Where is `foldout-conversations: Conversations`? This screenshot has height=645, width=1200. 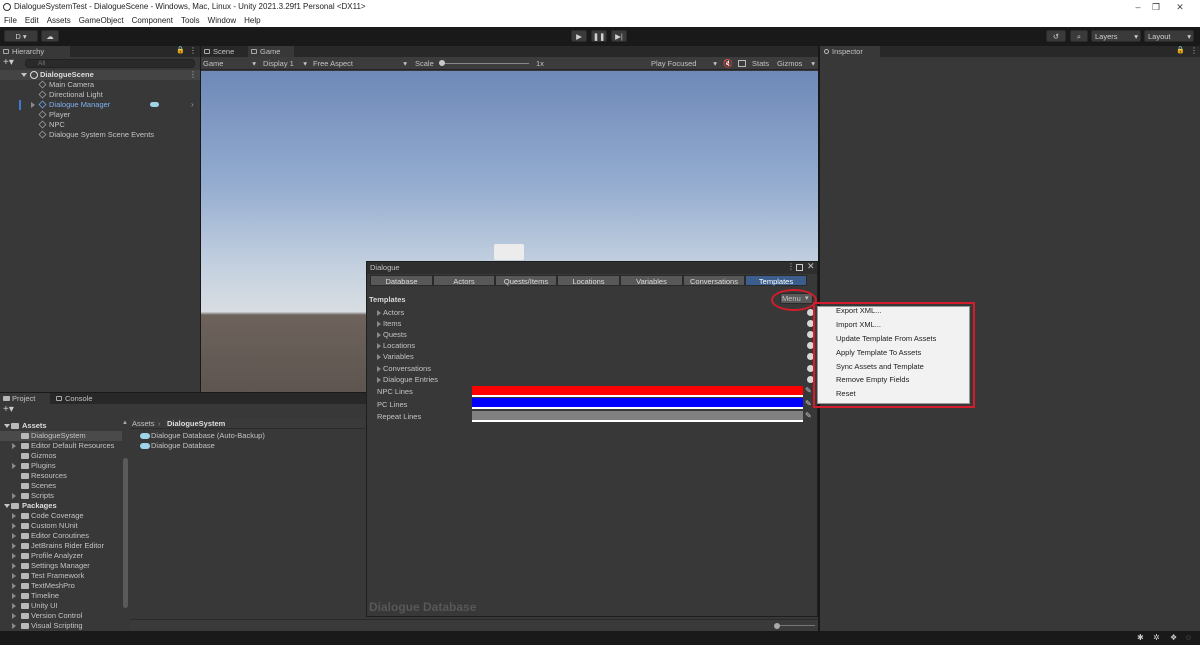
foldout-conversations: Conversations is located at coordinates (404, 369).